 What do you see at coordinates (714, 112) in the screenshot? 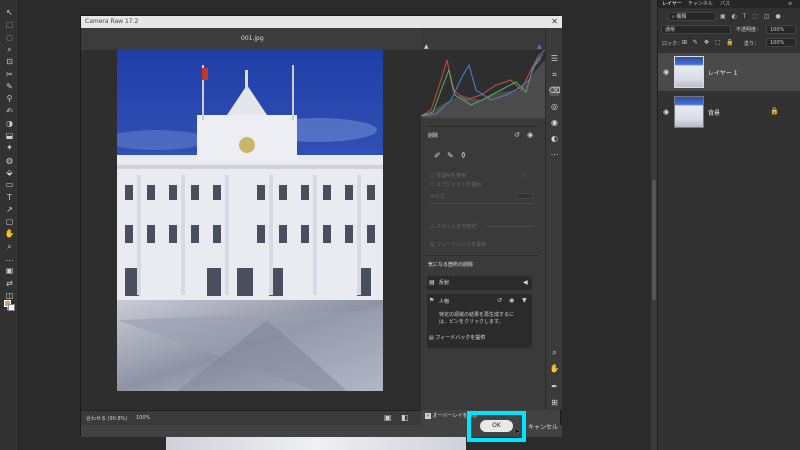
I see `layer-name: 背景` at bounding box center [714, 112].